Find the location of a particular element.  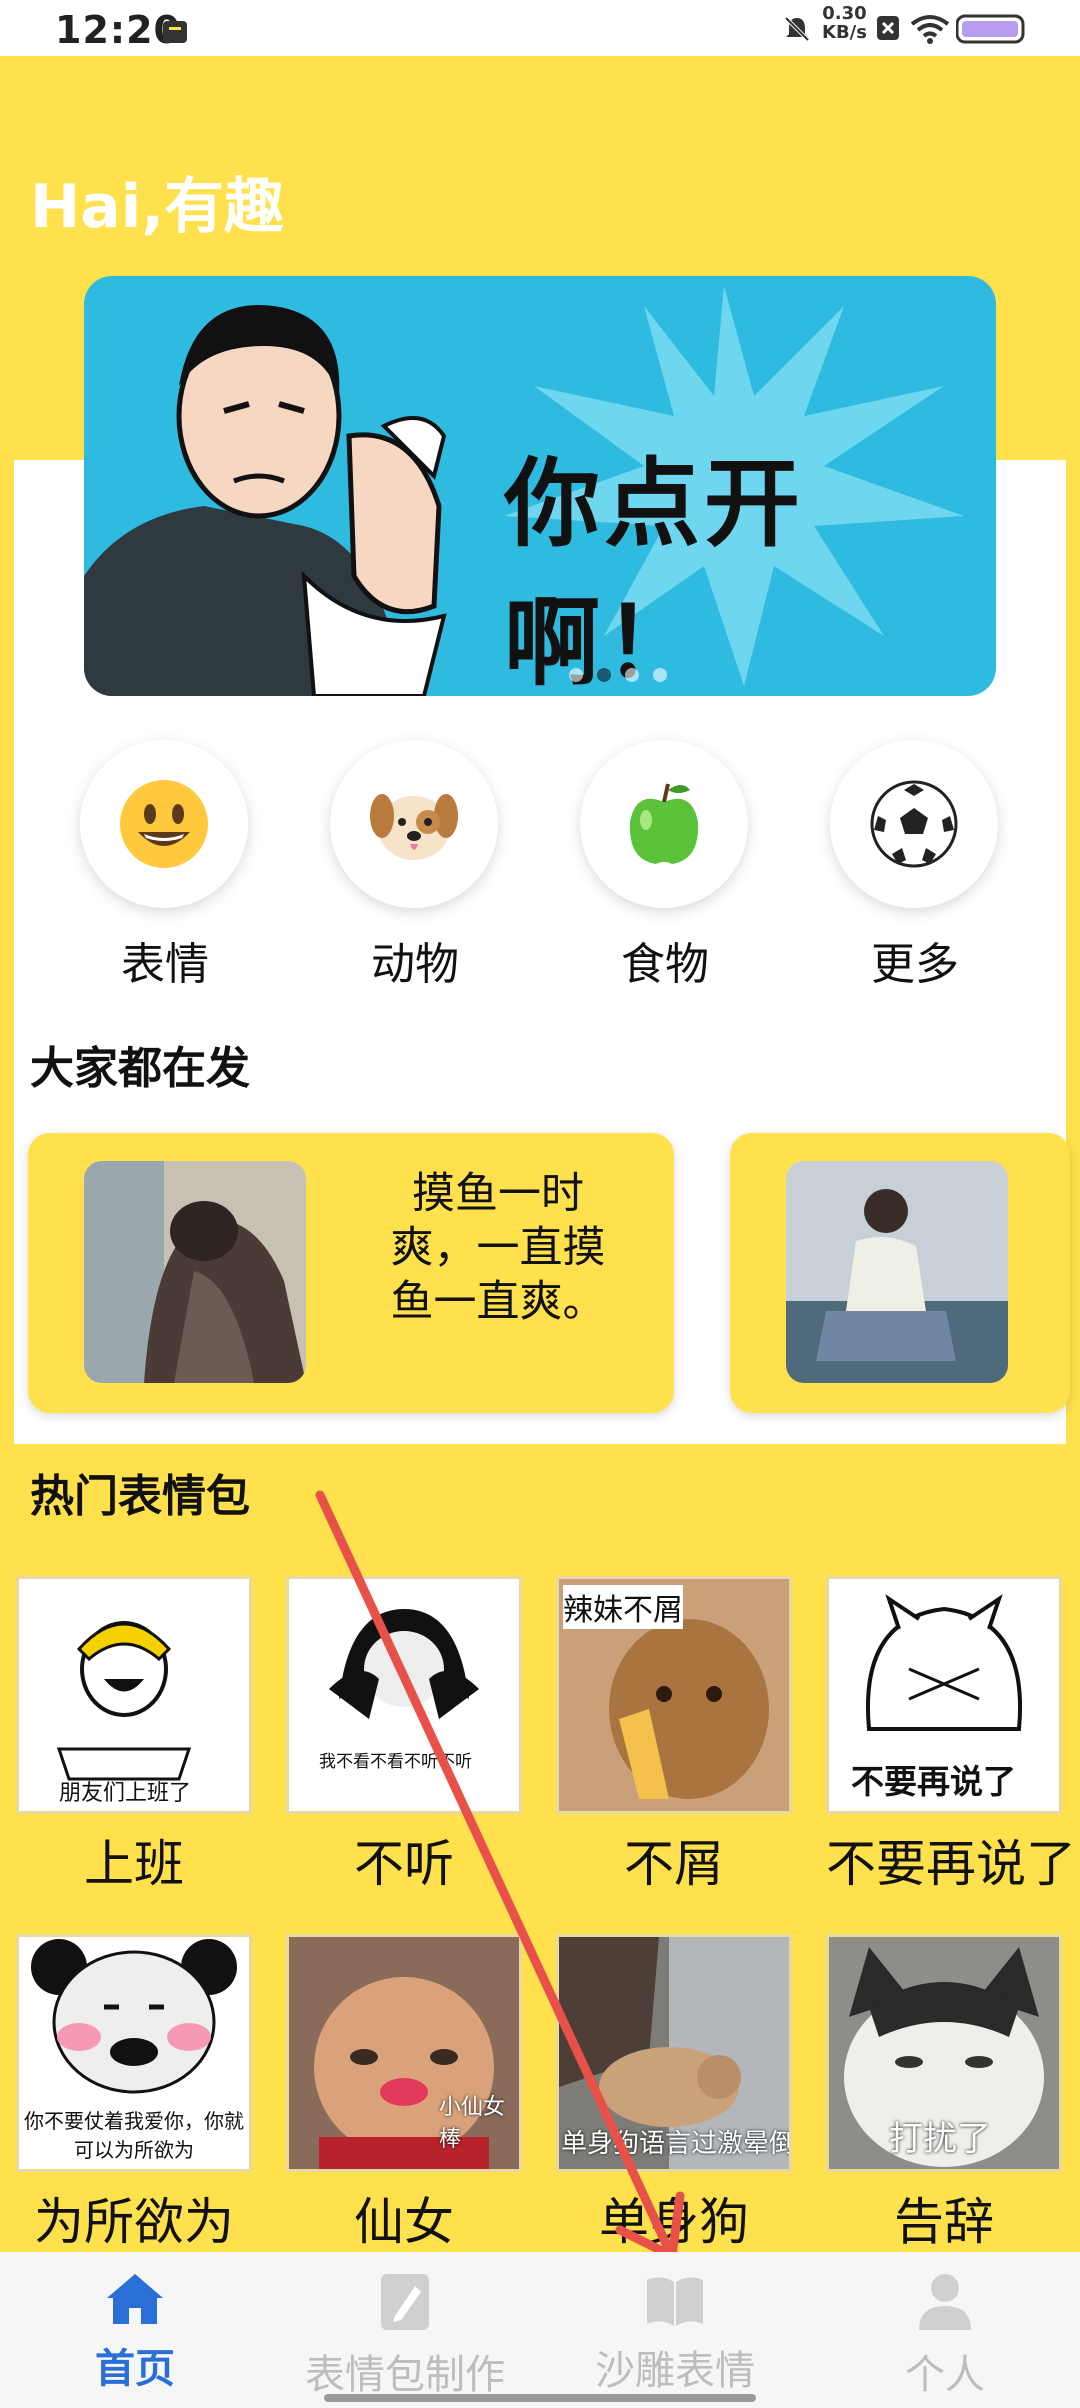

category-more: 更多 is located at coordinates (915, 866).